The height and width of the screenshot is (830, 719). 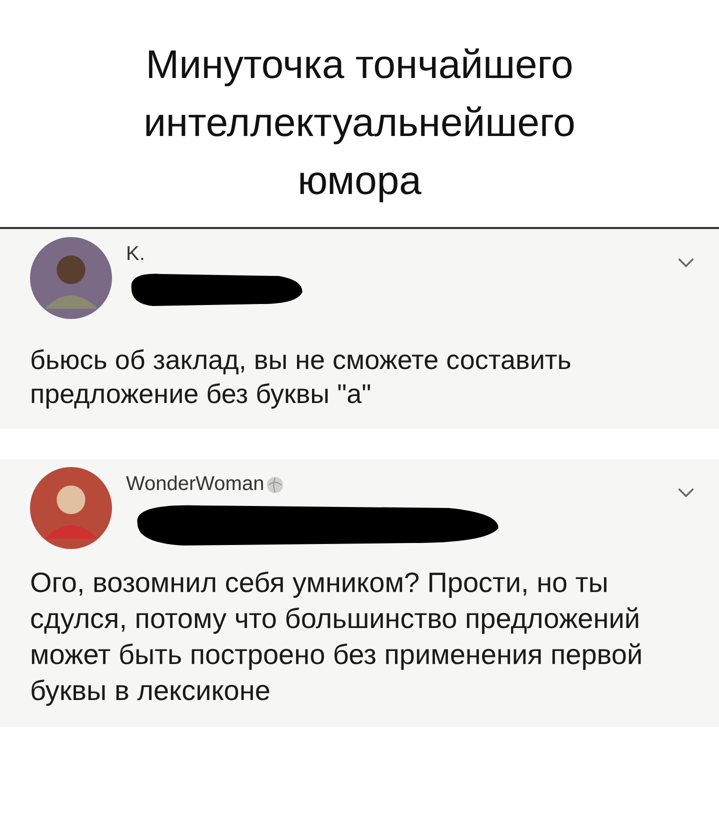 What do you see at coordinates (195, 484) in the screenshot?
I see `author-name: WonderWoman` at bounding box center [195, 484].